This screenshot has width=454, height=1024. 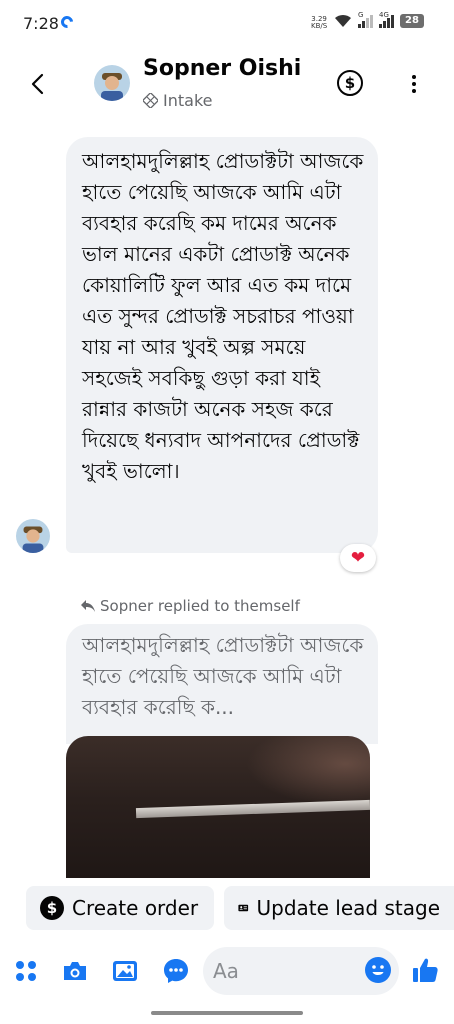 I want to click on heart-reaction-icon: ❤, so click(x=358, y=558).